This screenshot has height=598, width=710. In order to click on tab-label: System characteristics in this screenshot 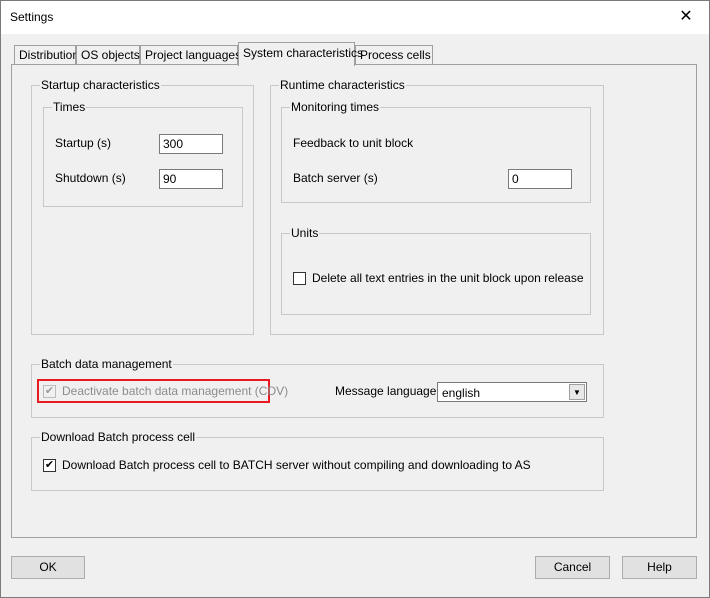, I will do `click(303, 53)`.